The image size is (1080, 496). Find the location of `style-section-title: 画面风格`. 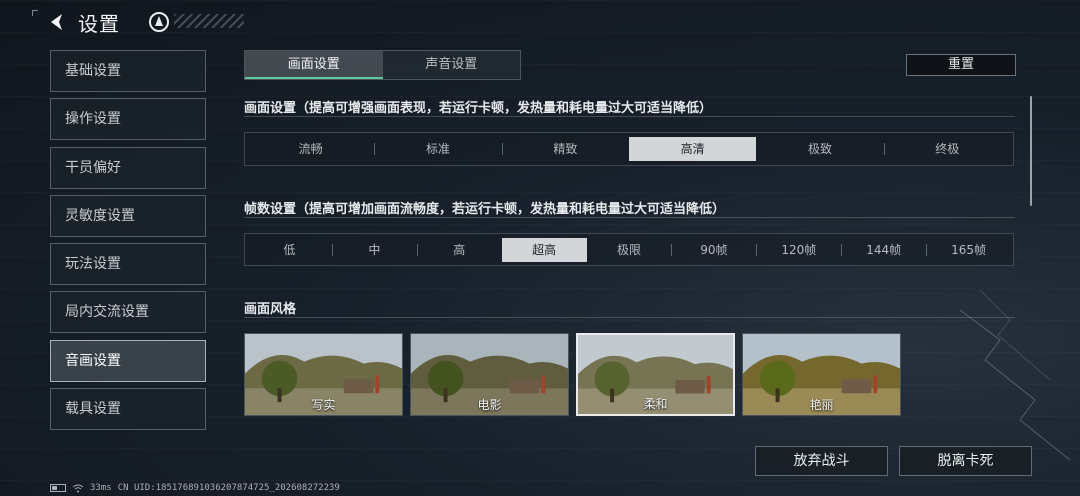

style-section-title: 画面风格 is located at coordinates (270, 309).